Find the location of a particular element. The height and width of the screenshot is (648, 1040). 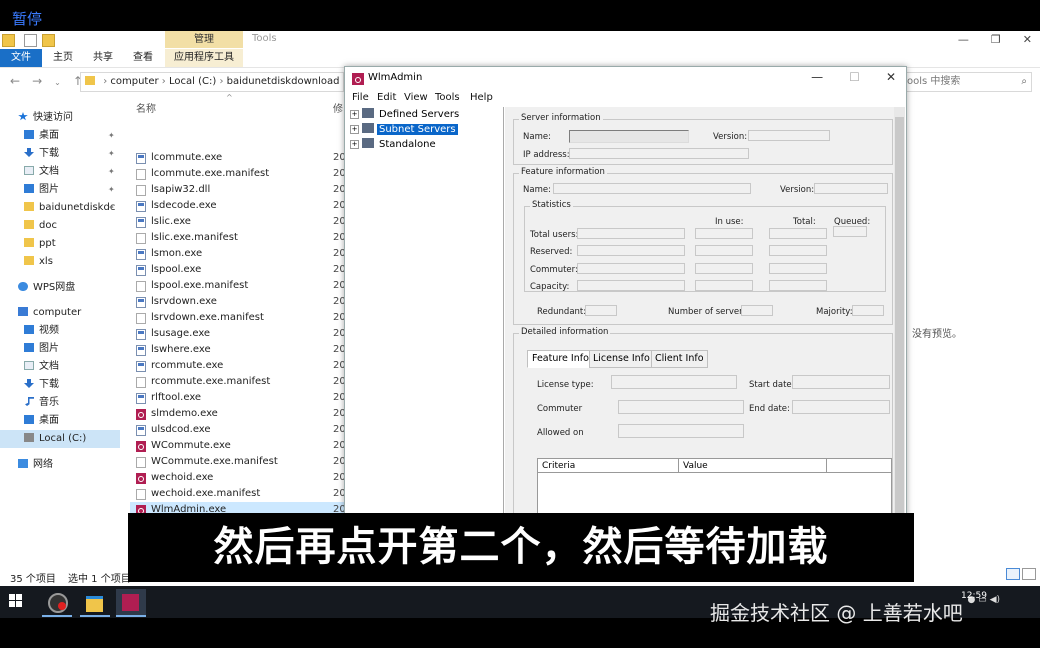

menu-view: View is located at coordinates (416, 97).